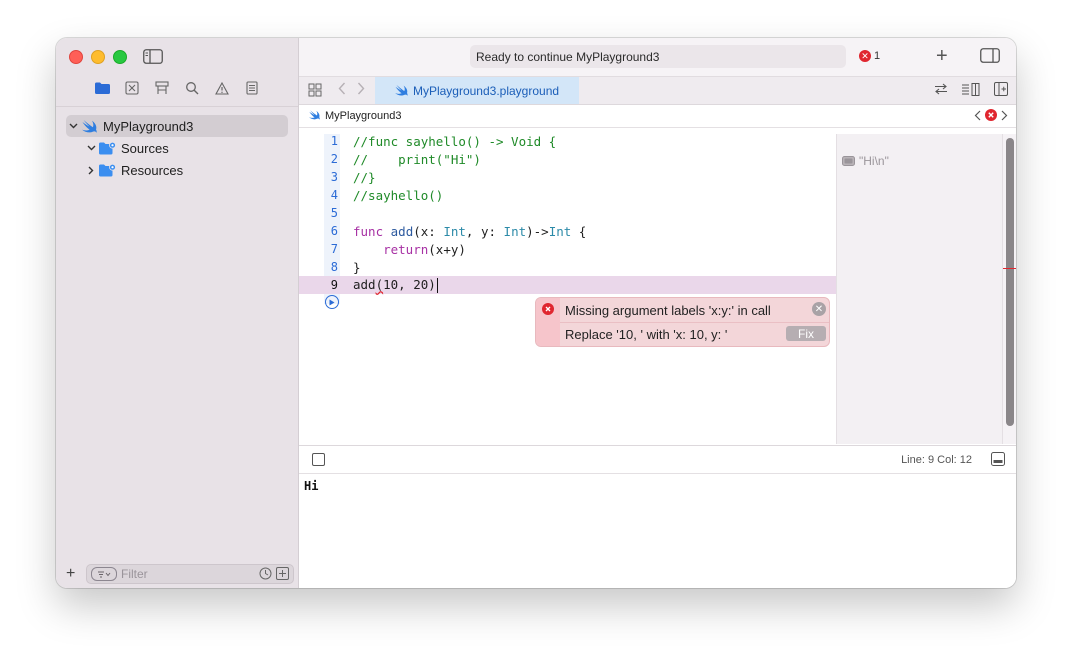 This screenshot has width=1072, height=663. I want to click on error-count-badge: ✕ 1, so click(869, 56).